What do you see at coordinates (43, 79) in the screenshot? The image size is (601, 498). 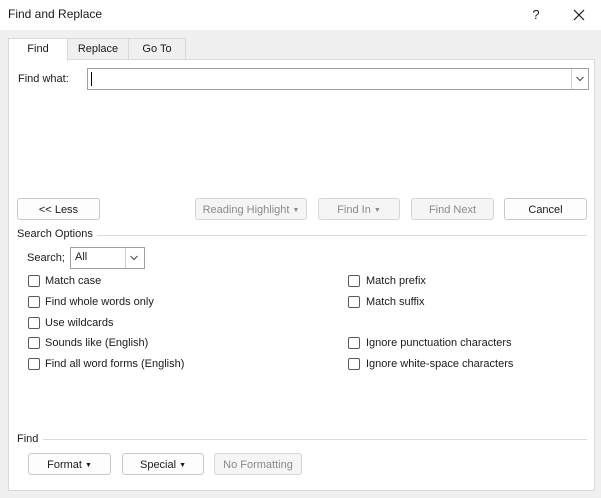 I see `find-what-label: Find what:` at bounding box center [43, 79].